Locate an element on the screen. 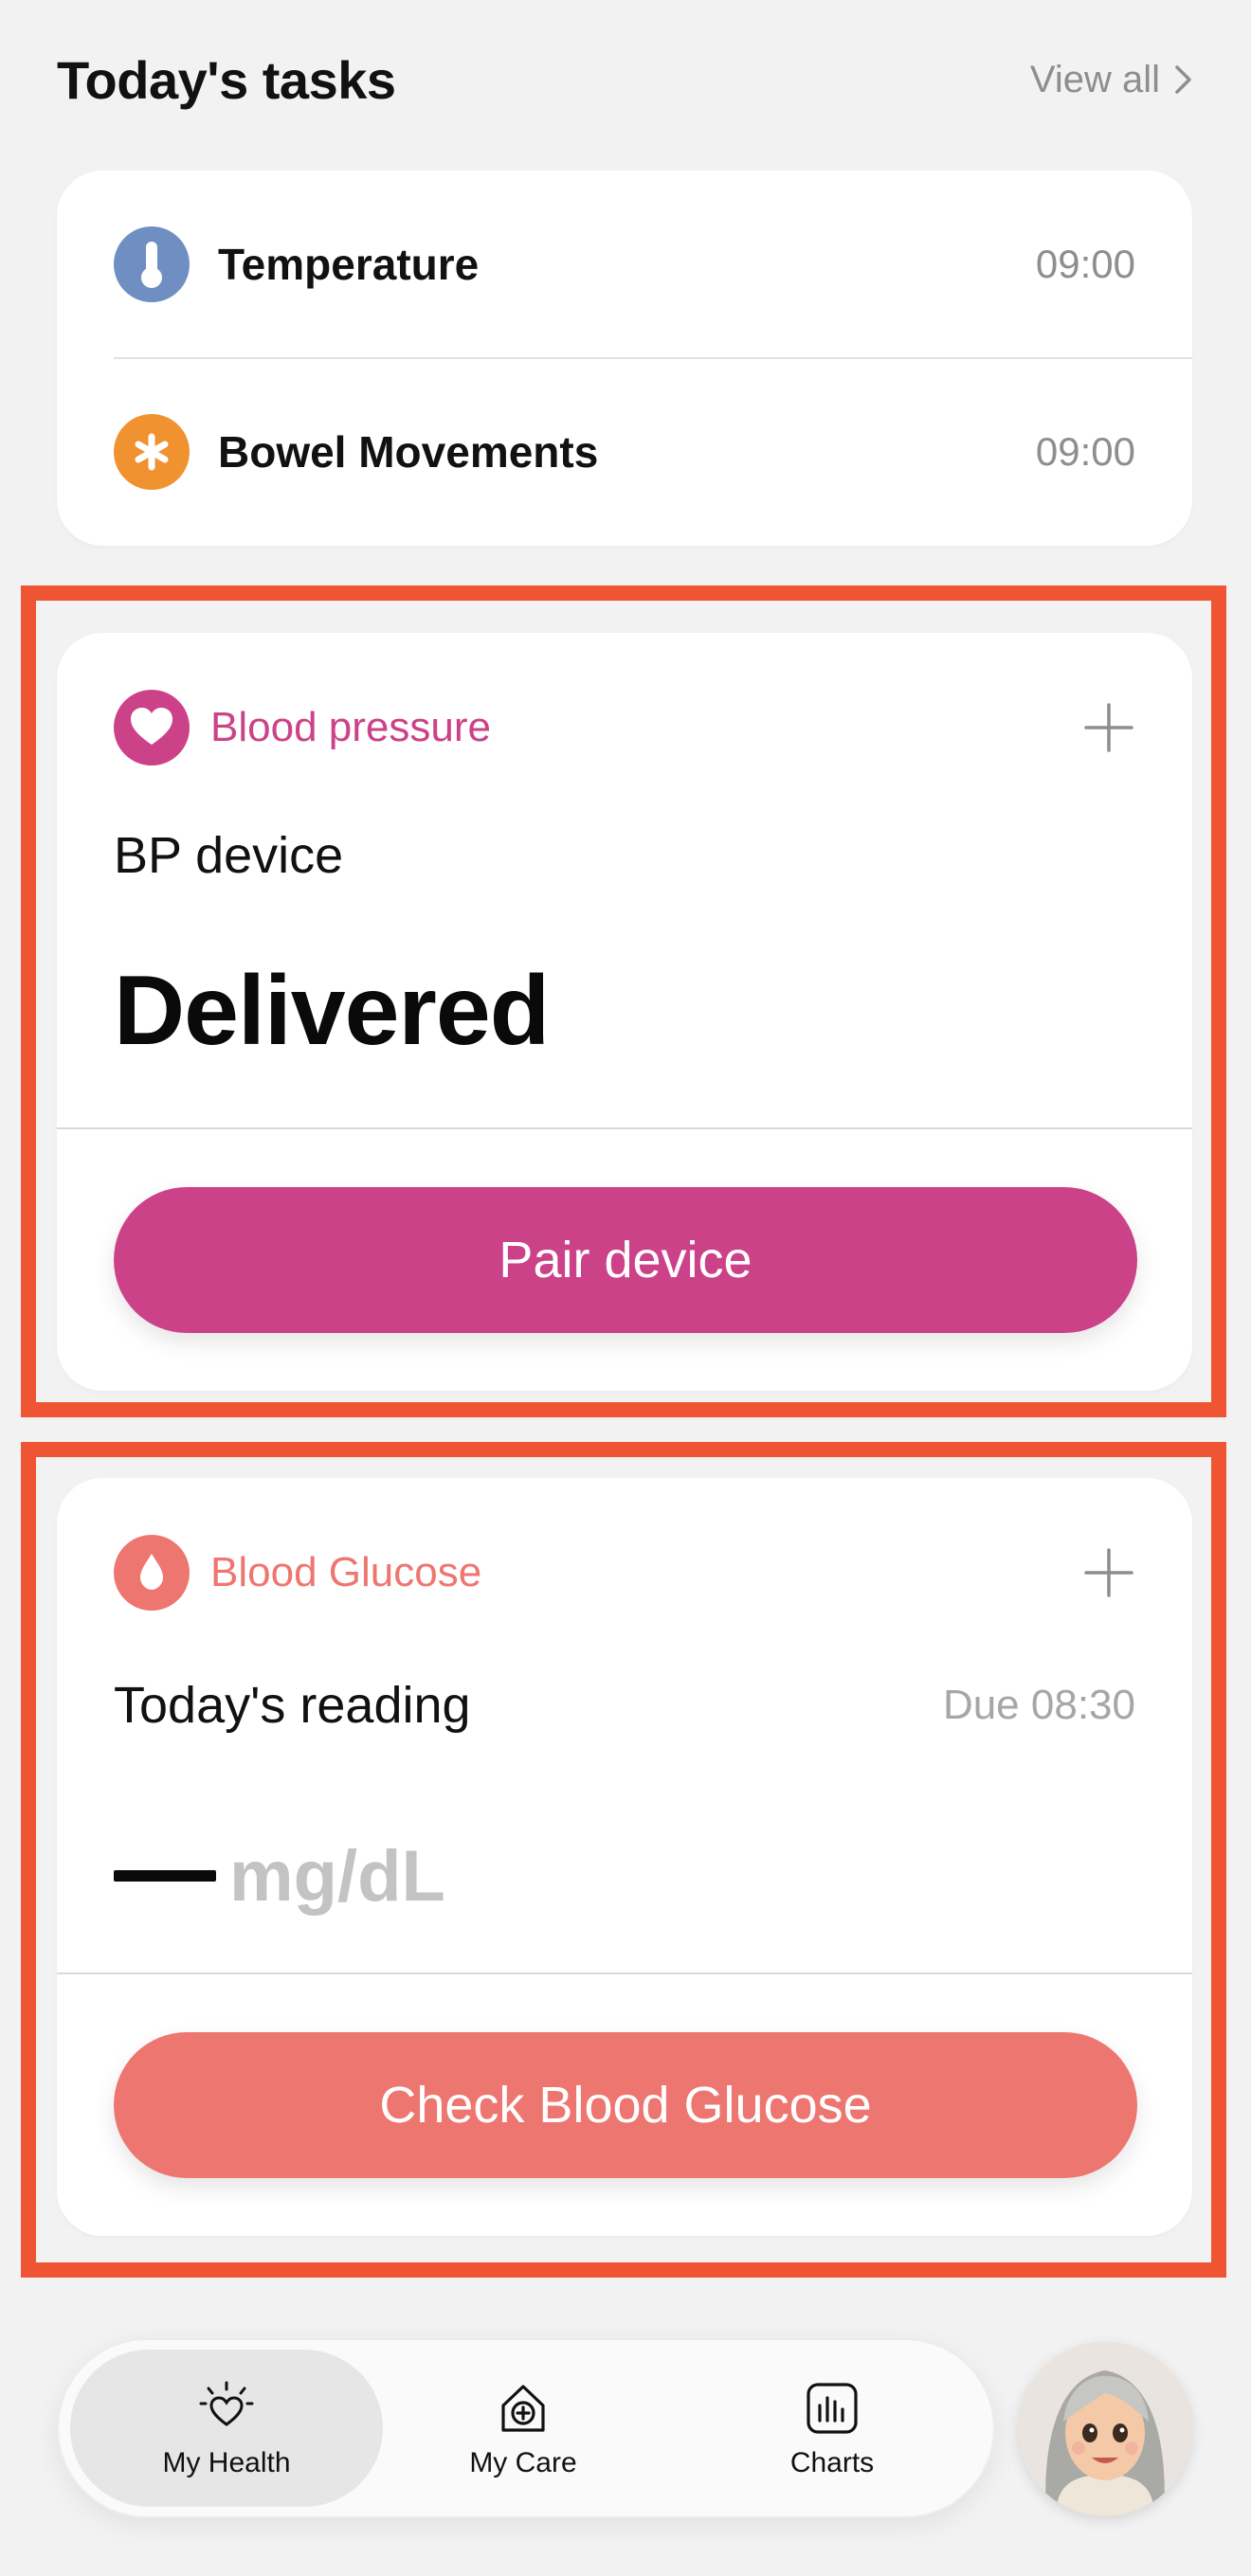 The image size is (1251, 2576). house-plus-icon is located at coordinates (523, 2408).